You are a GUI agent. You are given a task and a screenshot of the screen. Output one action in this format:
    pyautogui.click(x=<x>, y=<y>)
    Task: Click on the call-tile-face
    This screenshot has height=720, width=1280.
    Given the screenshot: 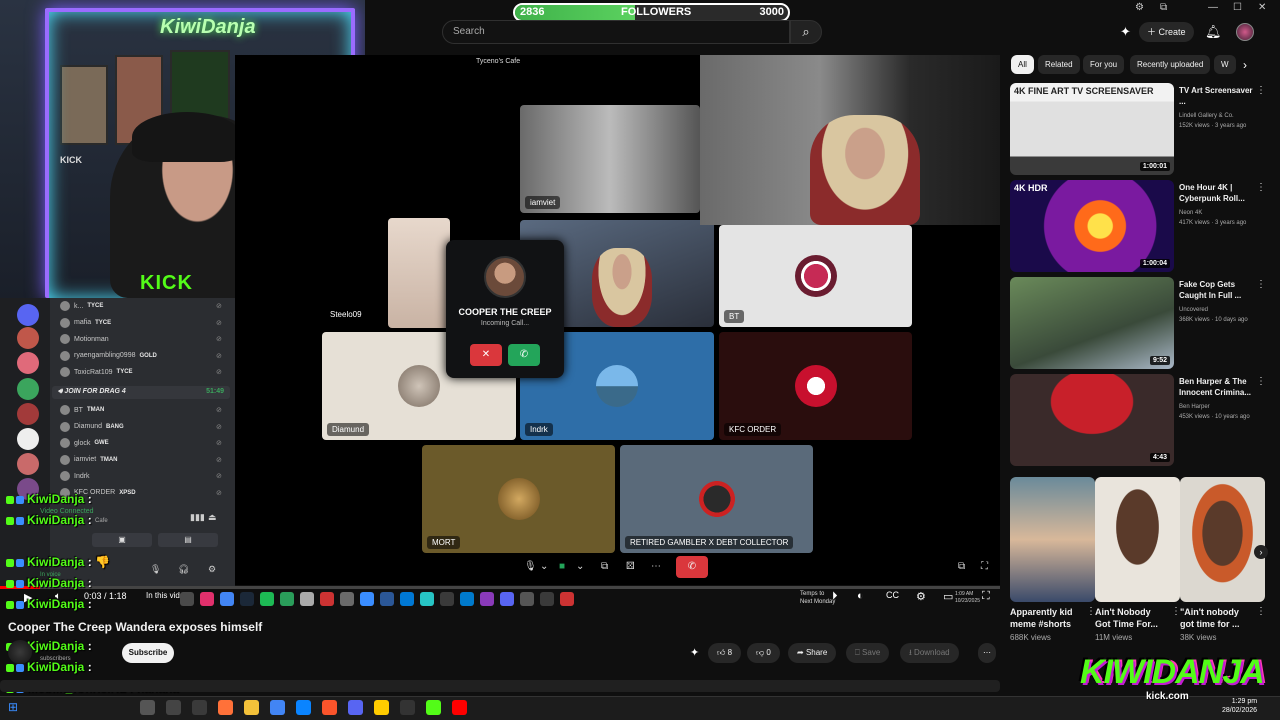 What is the action you would take?
    pyautogui.click(x=419, y=273)
    